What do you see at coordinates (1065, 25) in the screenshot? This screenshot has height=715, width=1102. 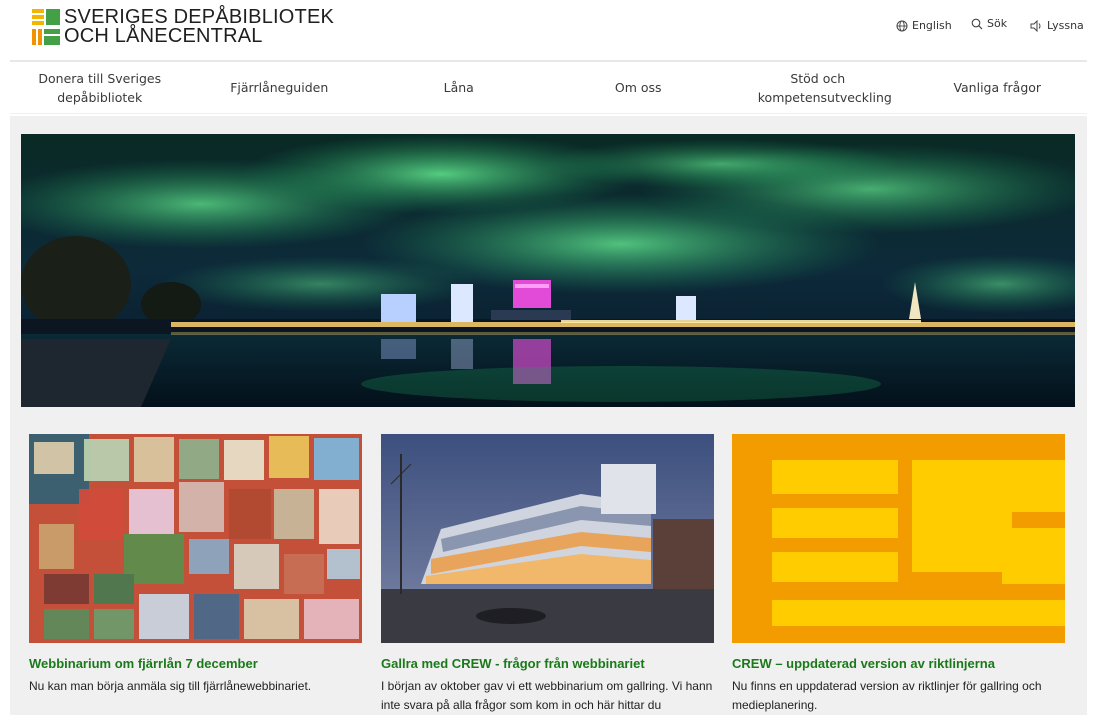 I see `listen-label: Lyssna` at bounding box center [1065, 25].